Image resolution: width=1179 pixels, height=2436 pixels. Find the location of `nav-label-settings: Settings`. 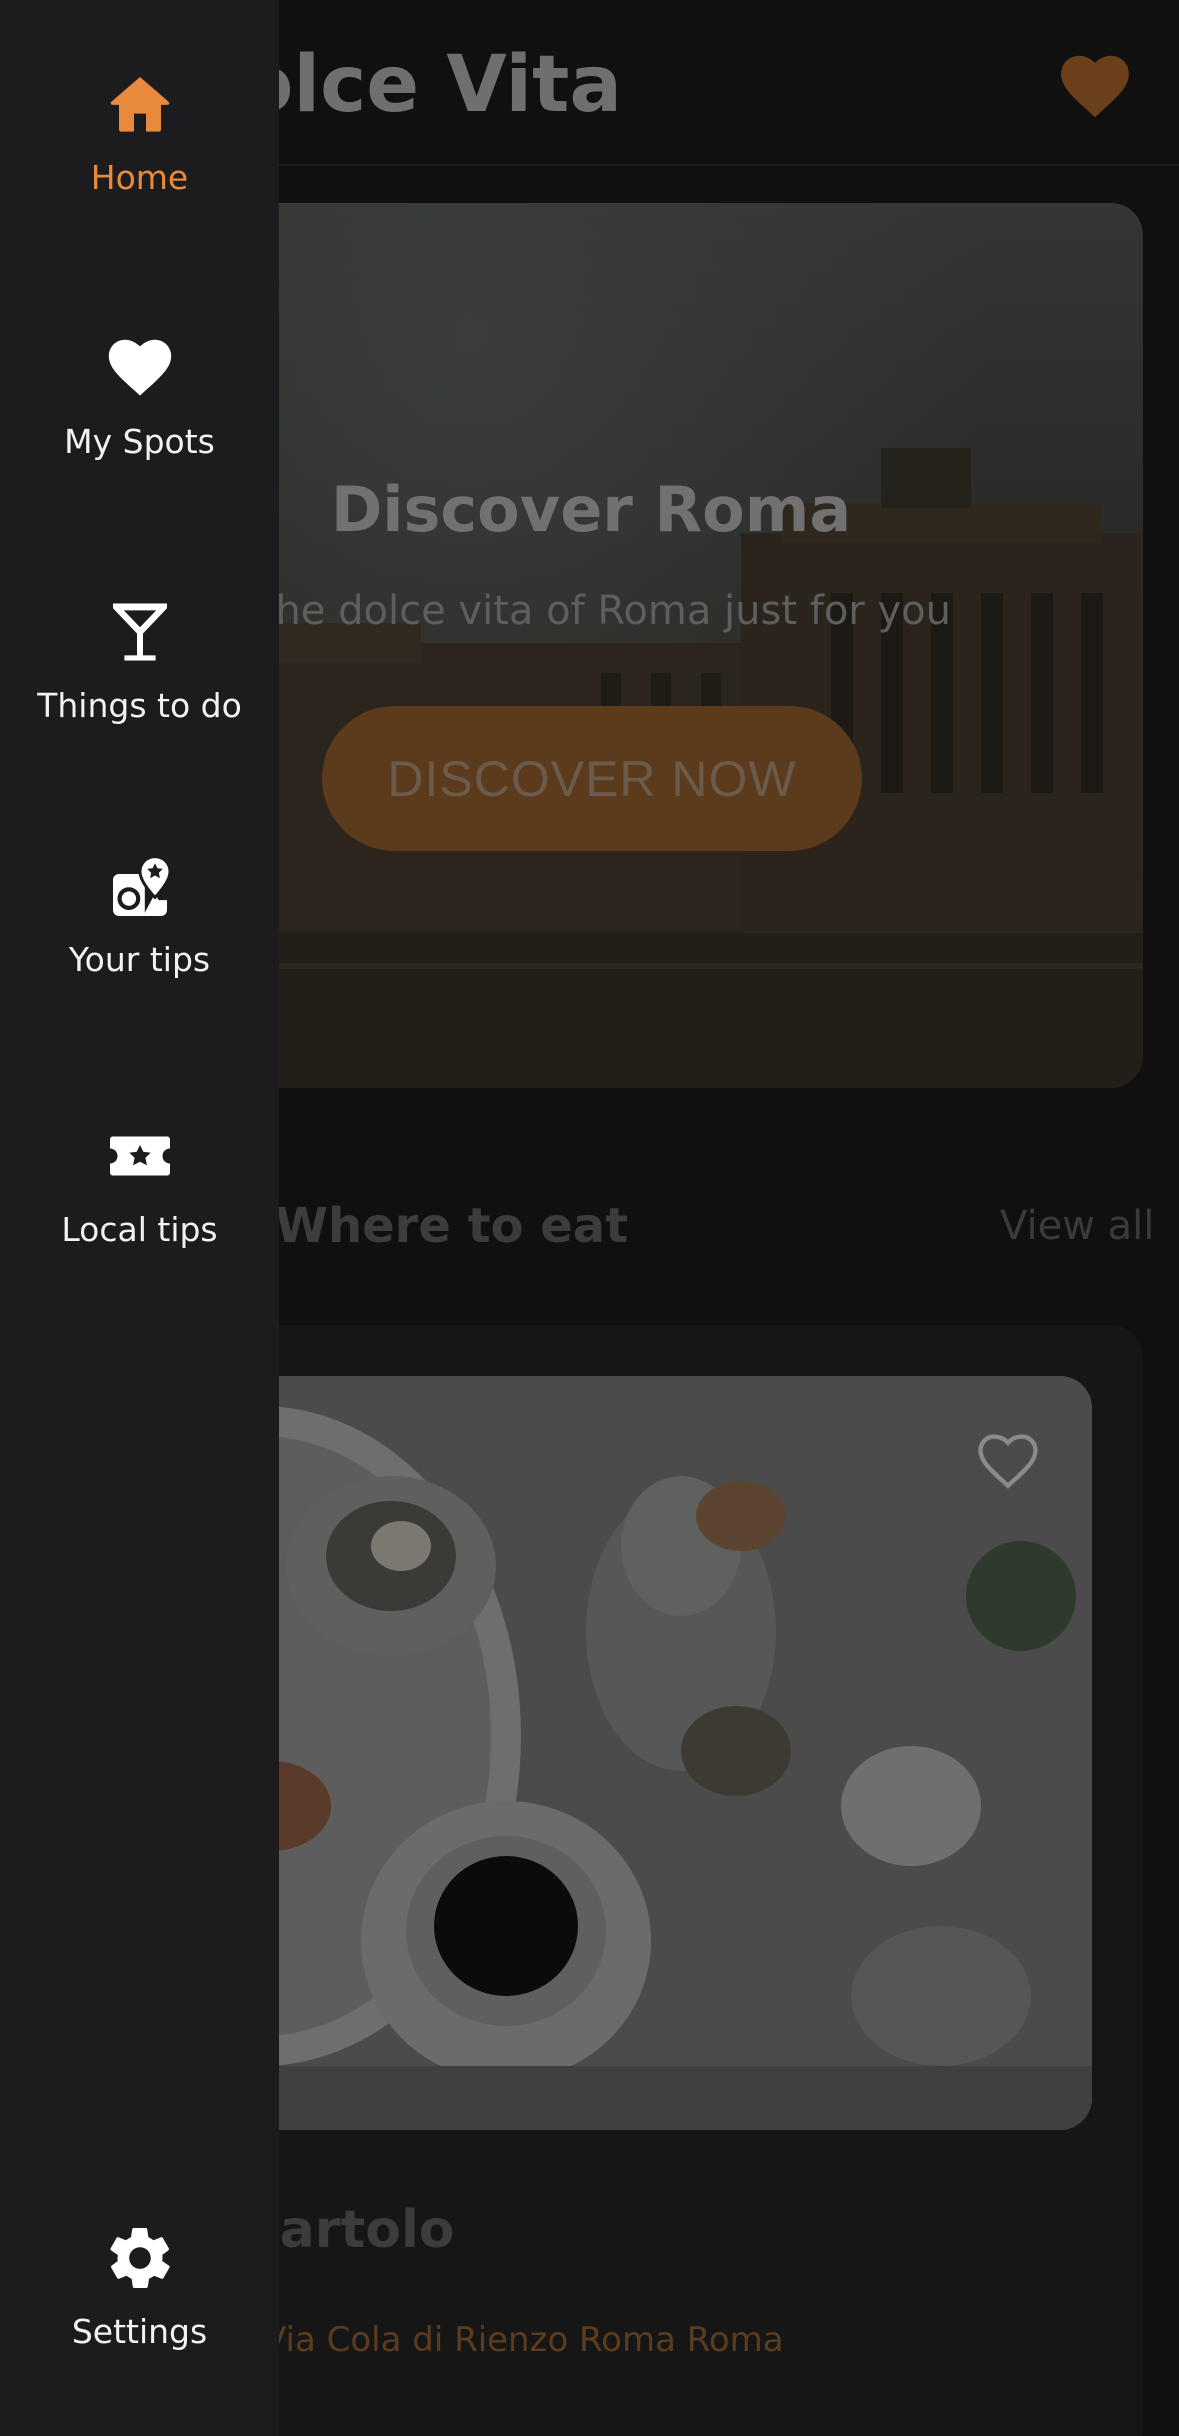

nav-label-settings: Settings is located at coordinates (139, 2331).